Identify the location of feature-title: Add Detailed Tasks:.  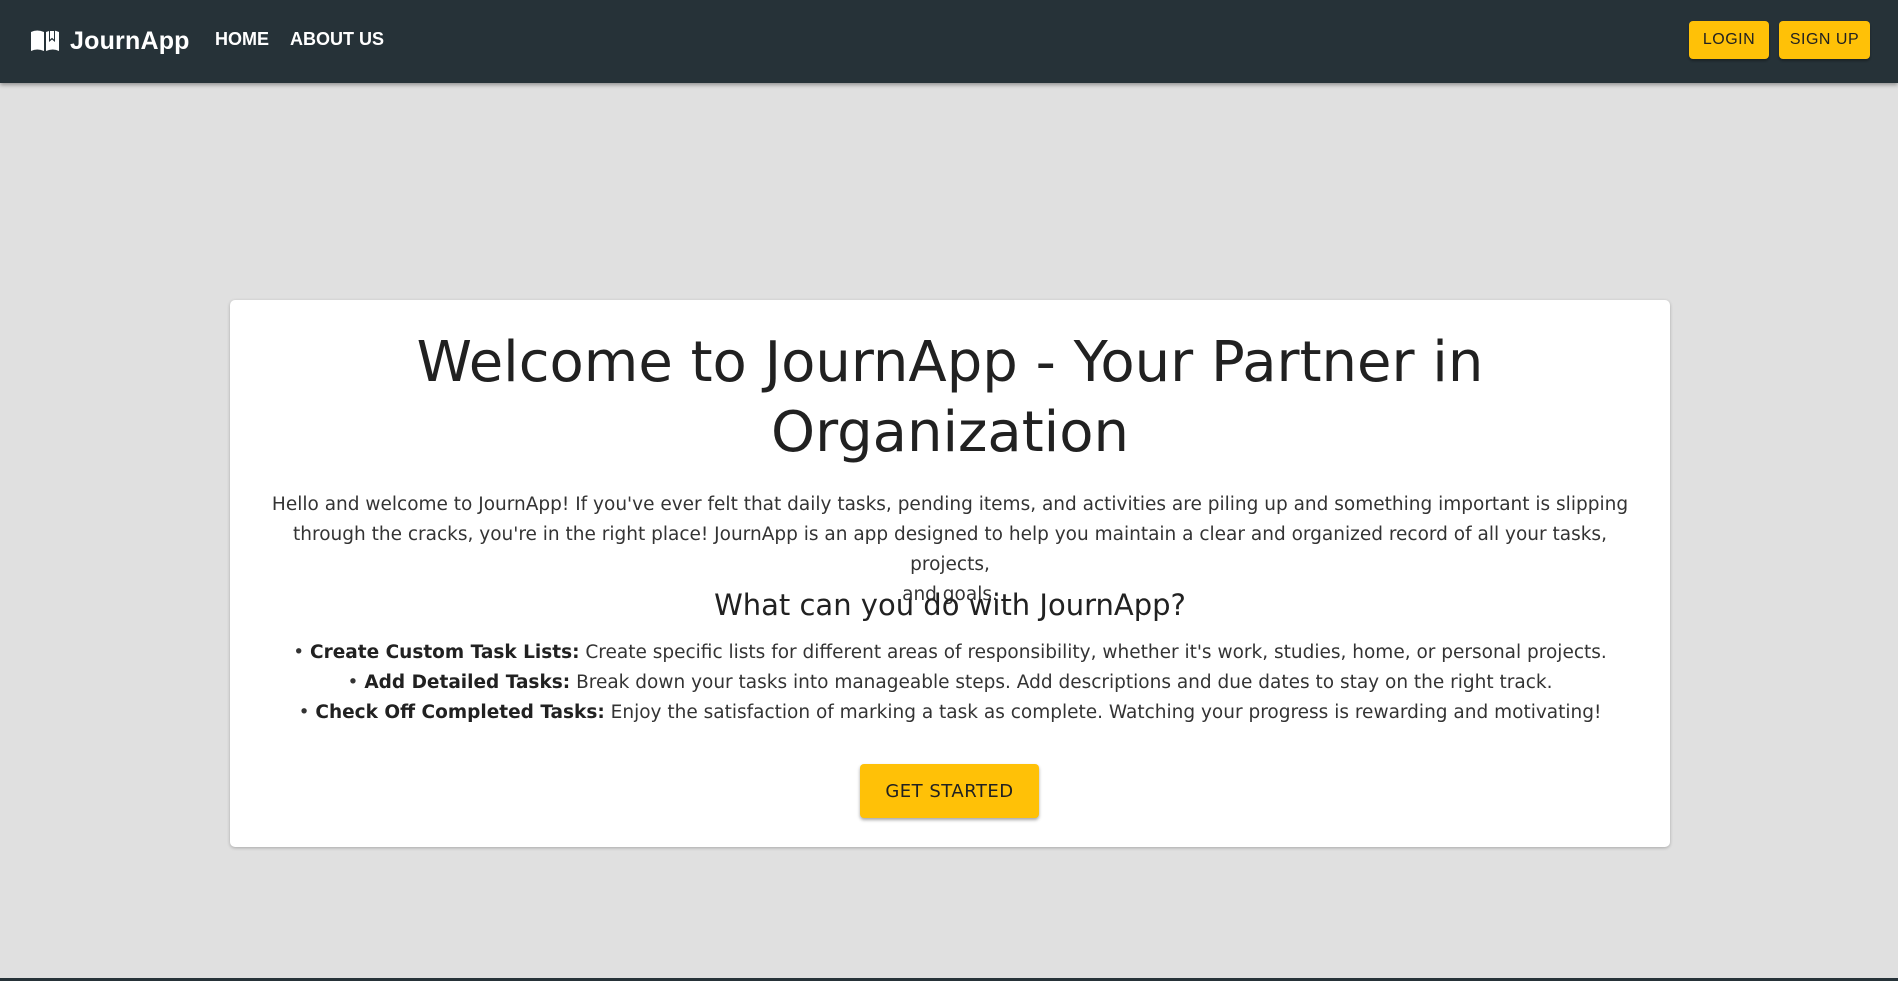
(467, 682).